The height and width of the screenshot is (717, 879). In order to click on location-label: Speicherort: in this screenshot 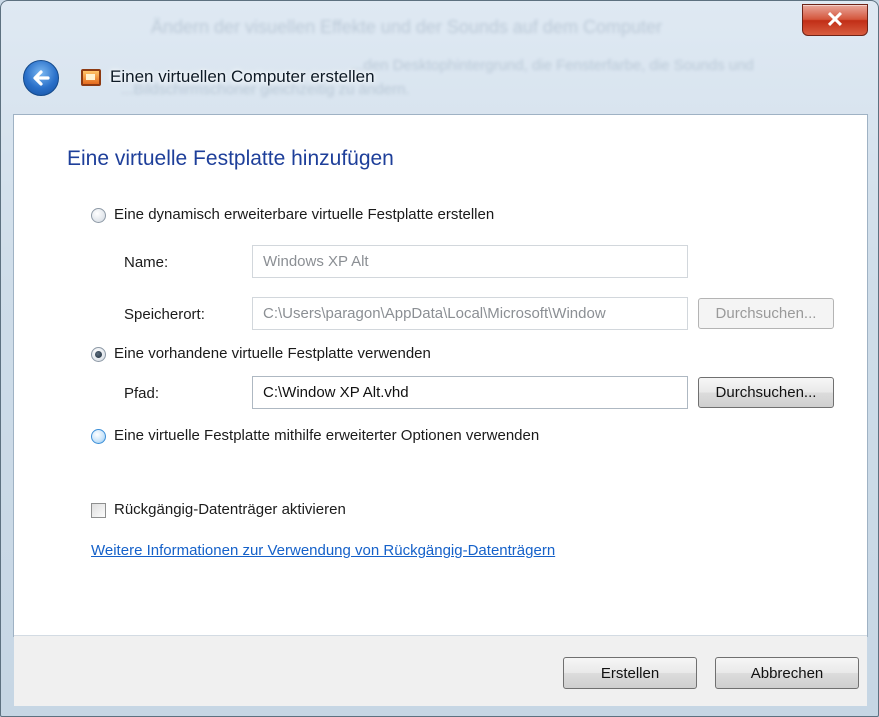, I will do `click(164, 314)`.